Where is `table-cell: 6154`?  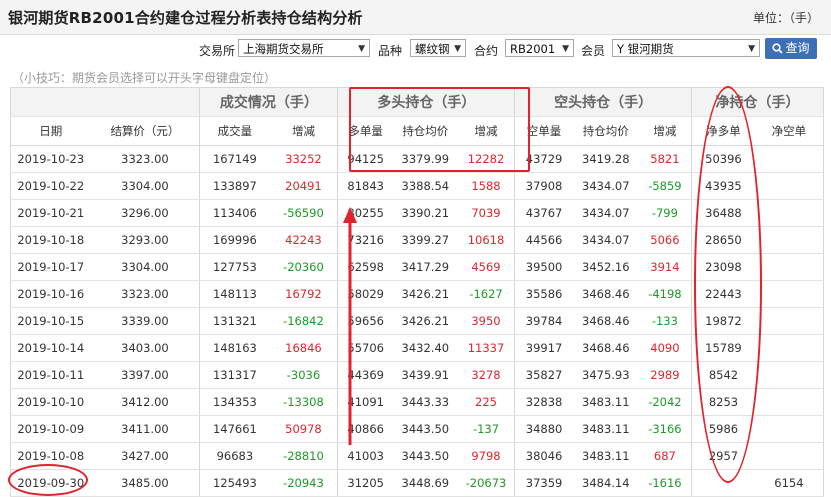 table-cell: 6154 is located at coordinates (789, 483).